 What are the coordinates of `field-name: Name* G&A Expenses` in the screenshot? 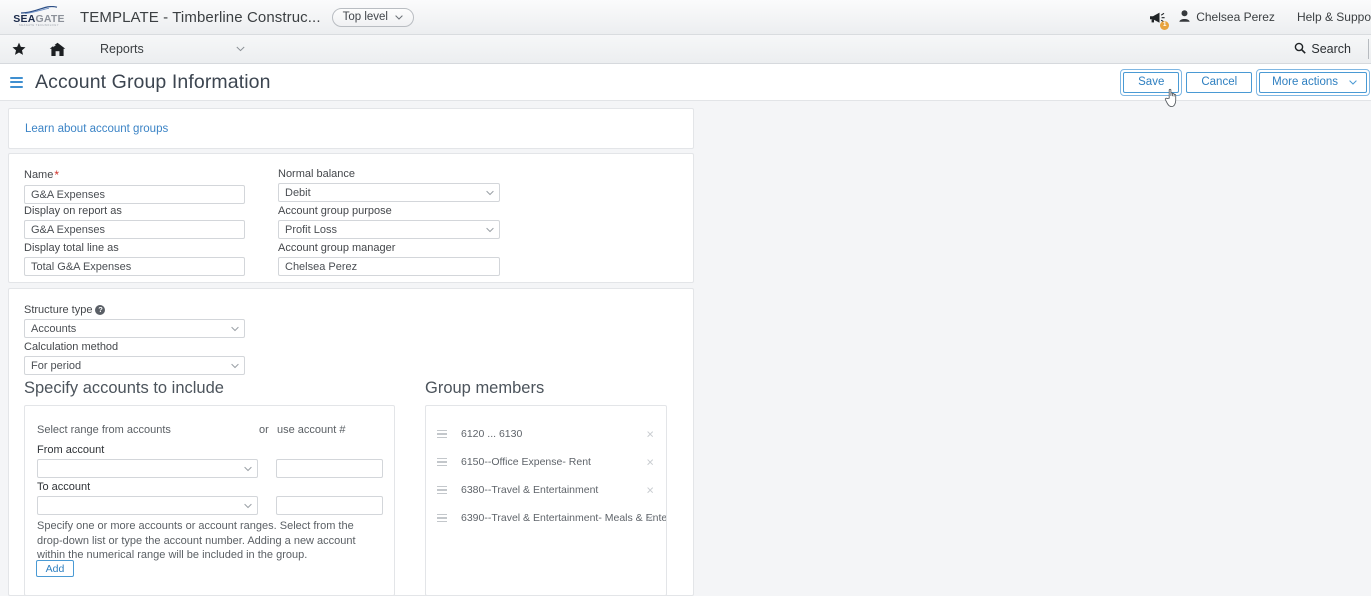 It's located at (134, 186).